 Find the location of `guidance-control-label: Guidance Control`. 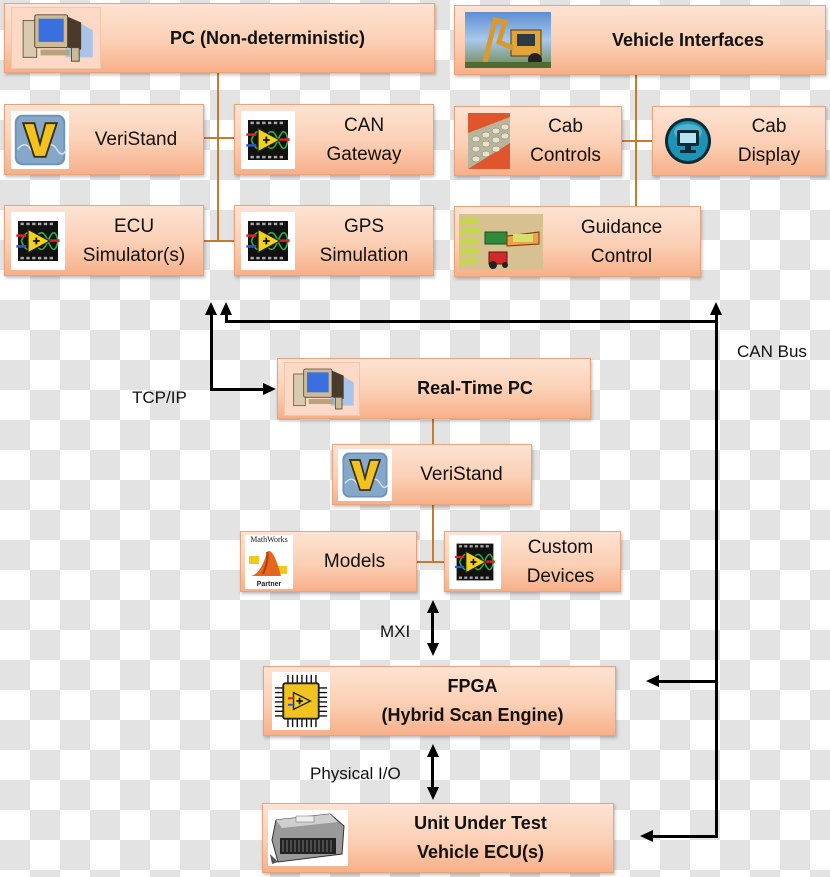

guidance-control-label: Guidance Control is located at coordinates (621, 241).